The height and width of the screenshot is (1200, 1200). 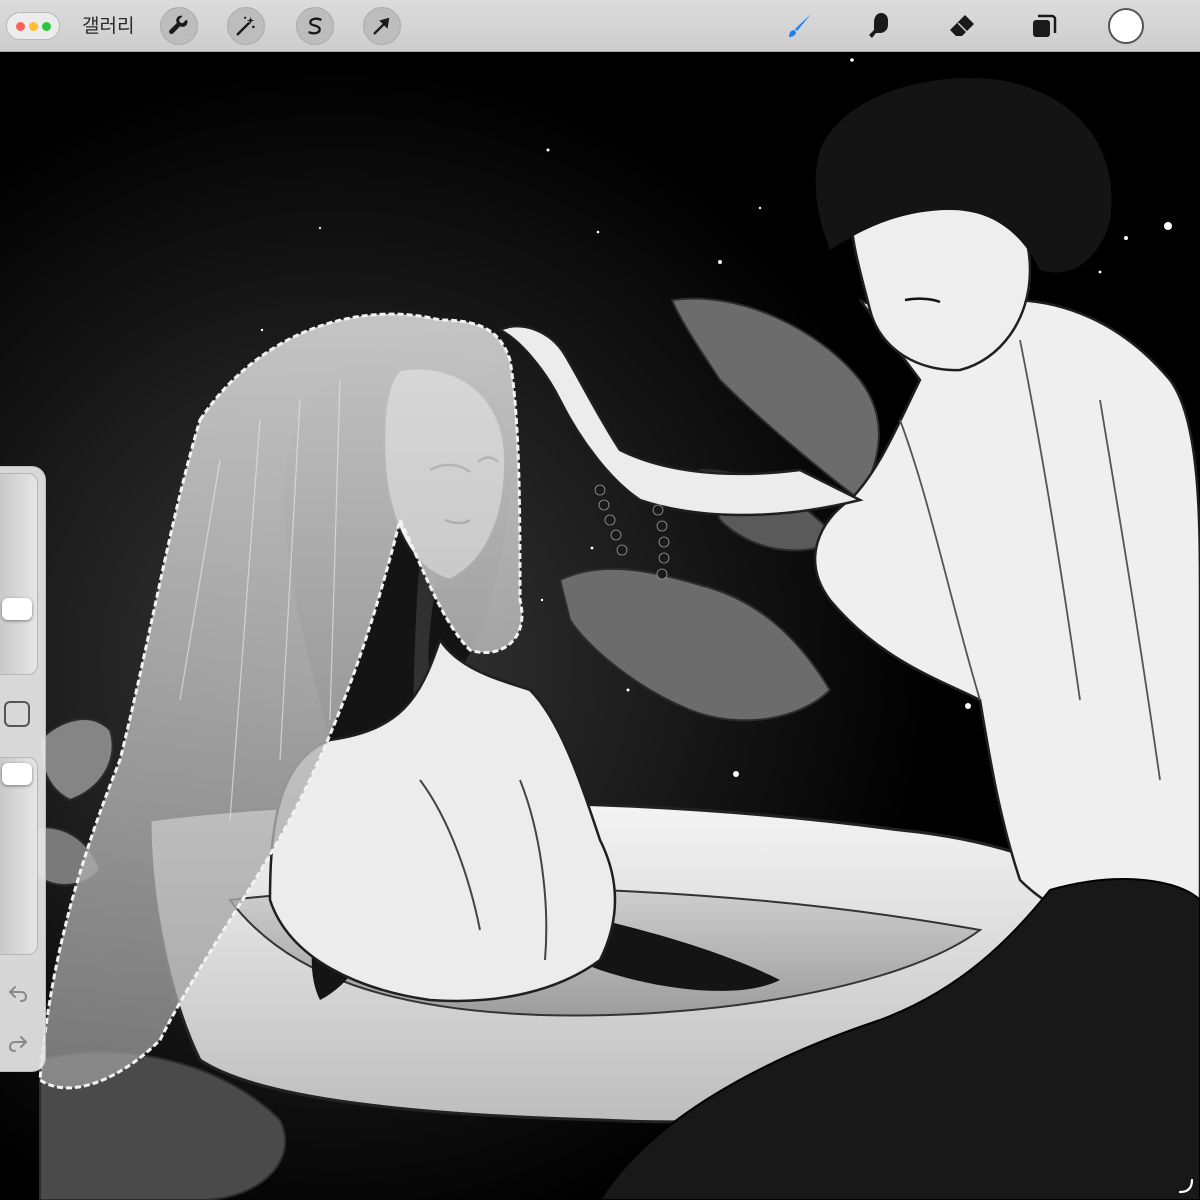 I want to click on actions-button, so click(x=179, y=26).